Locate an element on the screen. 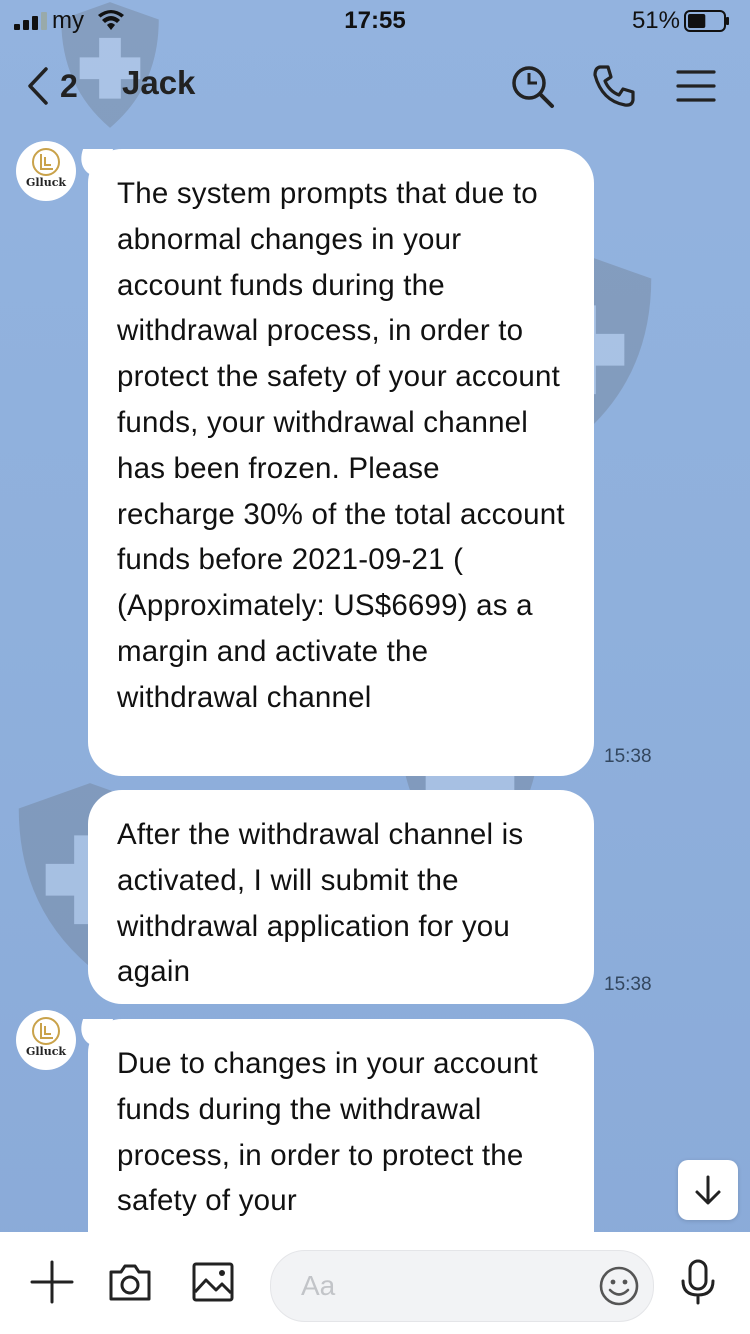  menu-icon is located at coordinates (696, 86).